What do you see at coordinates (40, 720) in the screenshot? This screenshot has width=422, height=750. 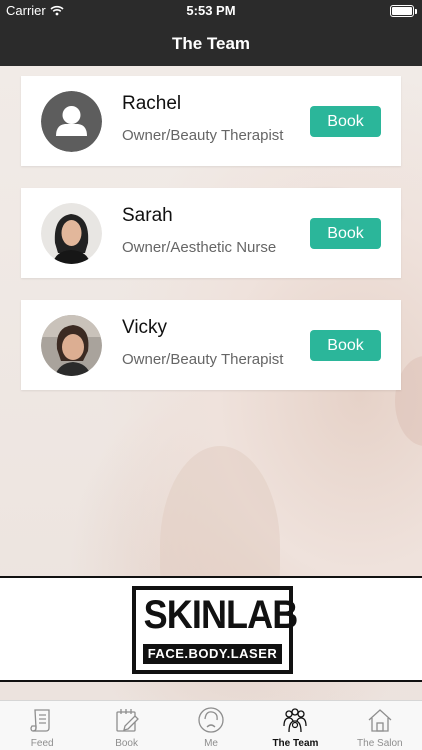 I see `feed-icon` at bounding box center [40, 720].